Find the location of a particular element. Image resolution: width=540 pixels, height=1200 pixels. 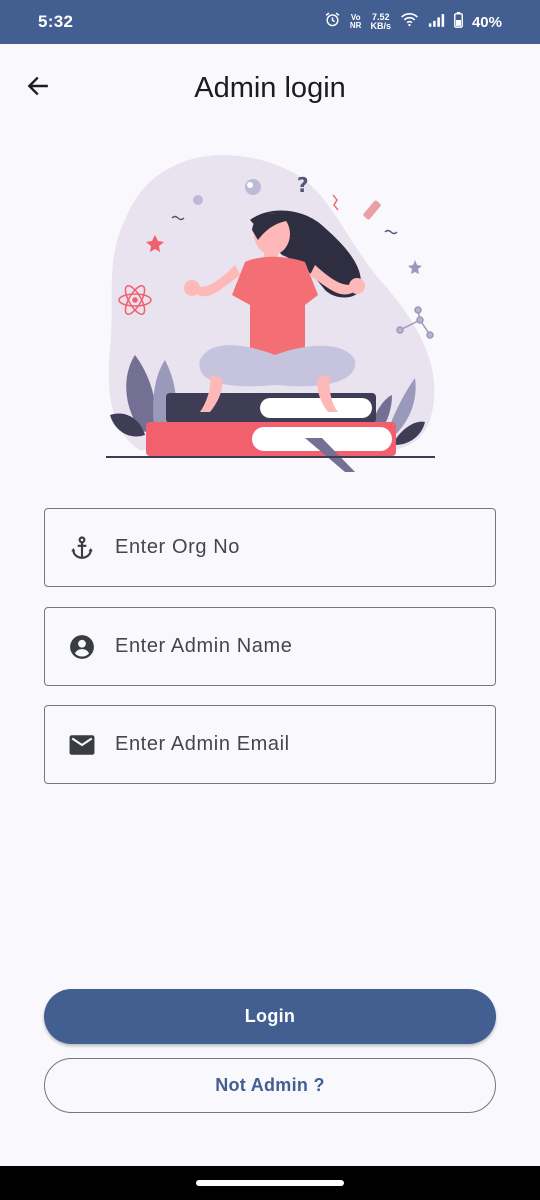

anchor-icon is located at coordinates (82, 548).